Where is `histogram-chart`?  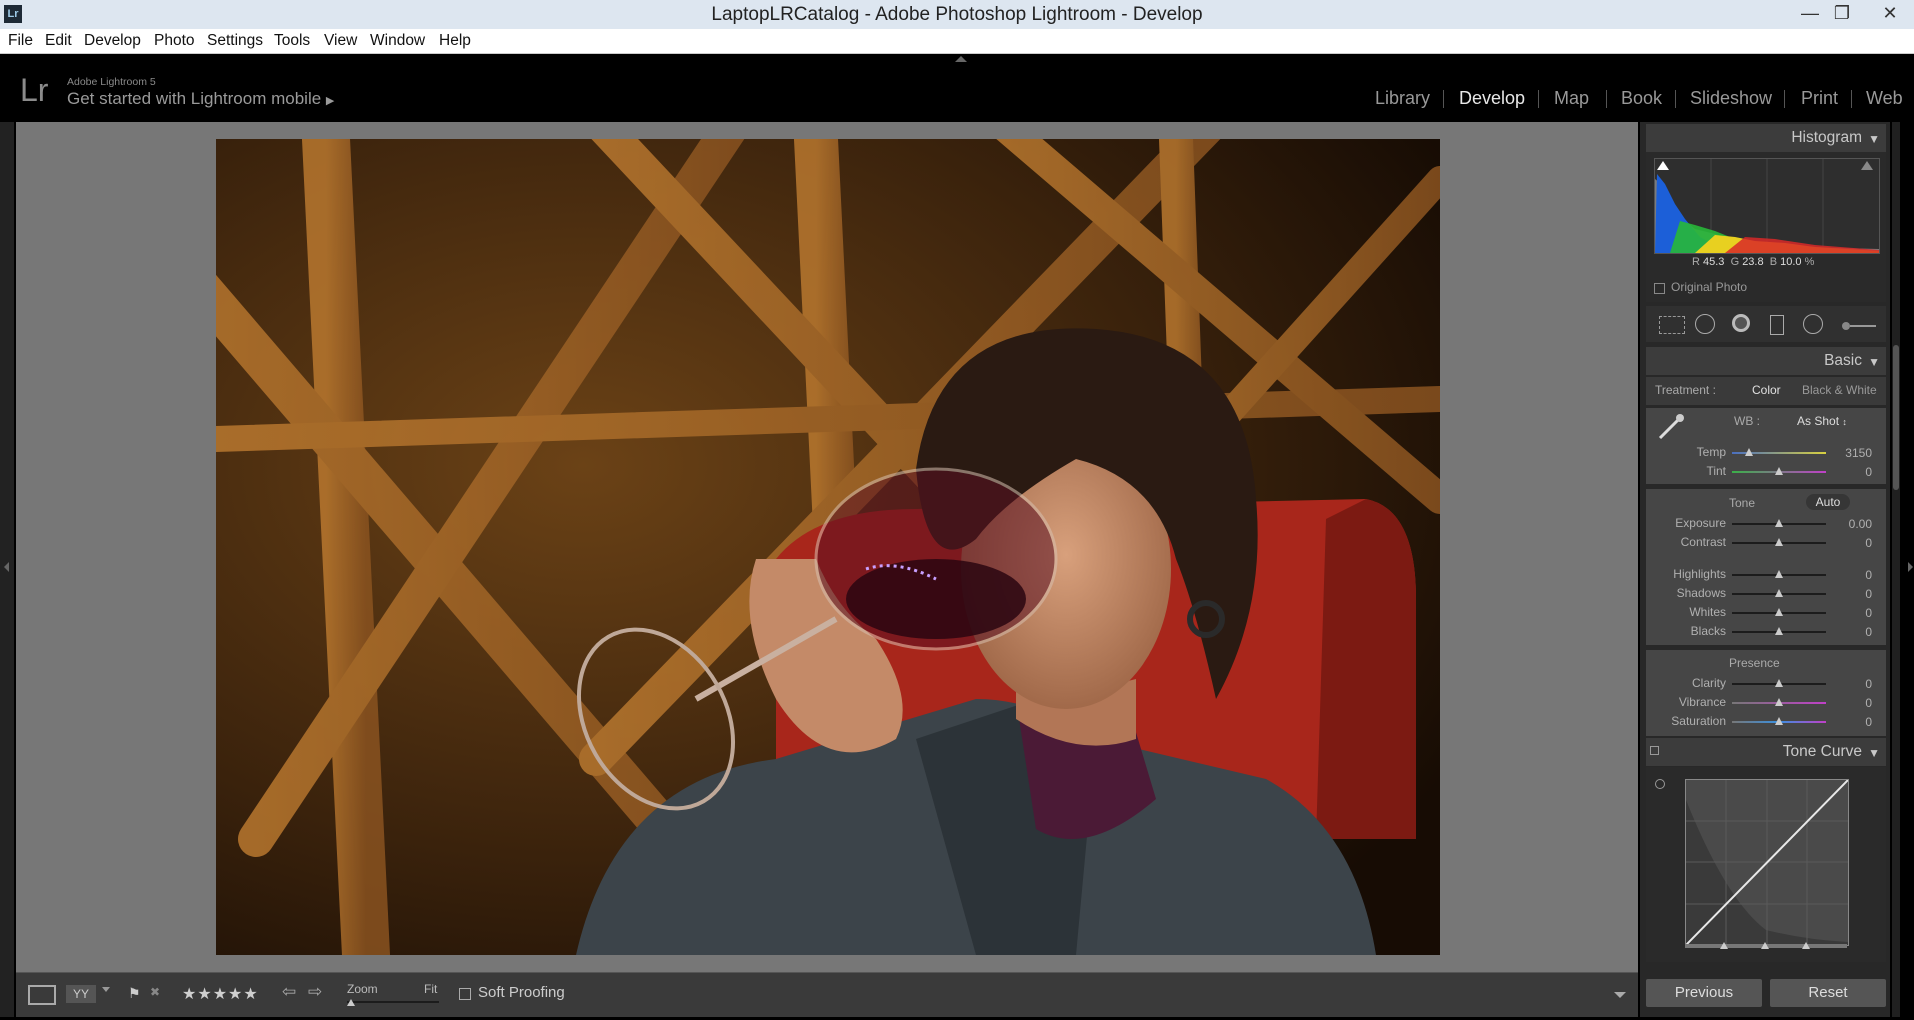 histogram-chart is located at coordinates (1767, 206).